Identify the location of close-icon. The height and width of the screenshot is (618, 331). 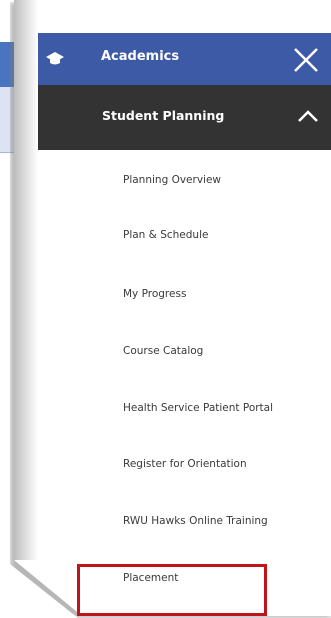
(306, 60).